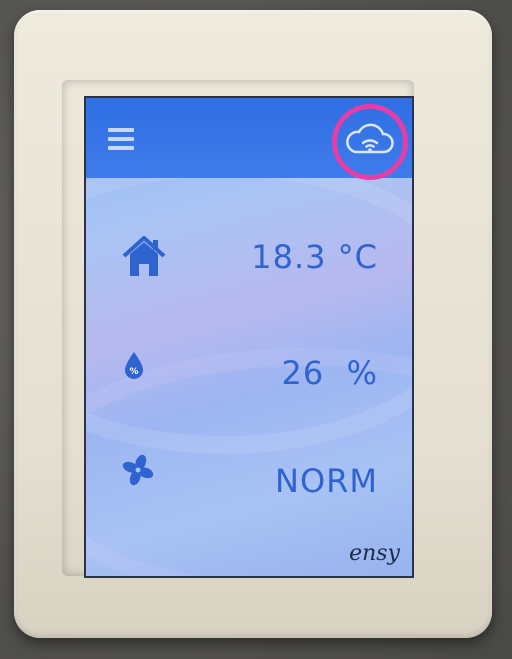 This screenshot has width=512, height=659. What do you see at coordinates (314, 257) in the screenshot?
I see `temperature-value: 18.3 °C` at bounding box center [314, 257].